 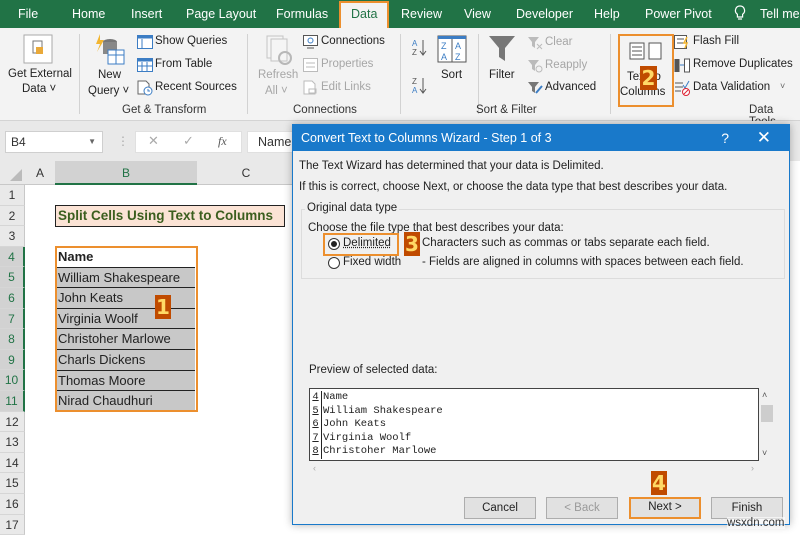 I want to click on sort-z-a-icon: ZA, so click(x=419, y=86).